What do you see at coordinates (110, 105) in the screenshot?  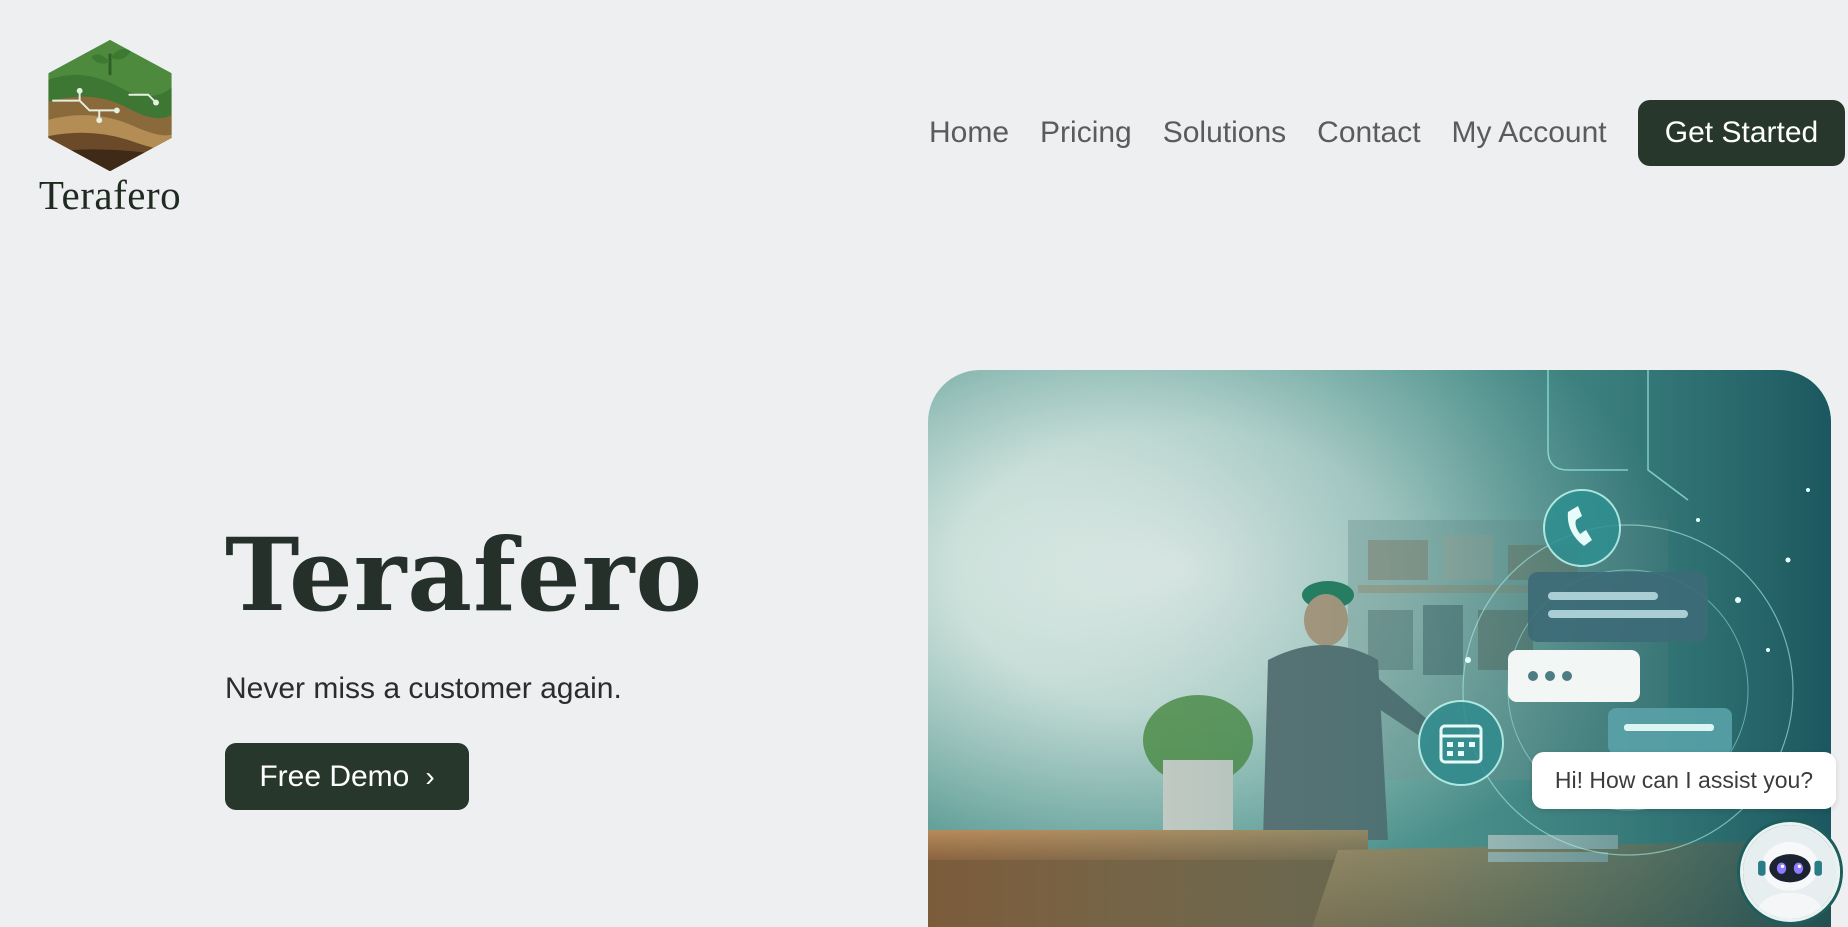 I see `leaf-hexagon-logo-icon` at bounding box center [110, 105].